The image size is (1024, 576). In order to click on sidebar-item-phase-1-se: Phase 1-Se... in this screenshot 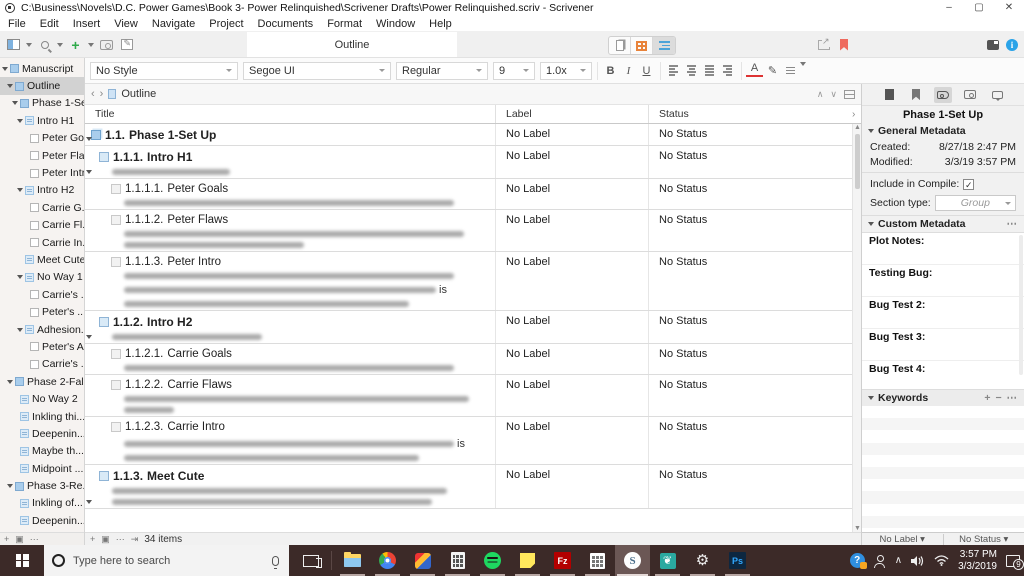, I will do `click(42, 103)`.